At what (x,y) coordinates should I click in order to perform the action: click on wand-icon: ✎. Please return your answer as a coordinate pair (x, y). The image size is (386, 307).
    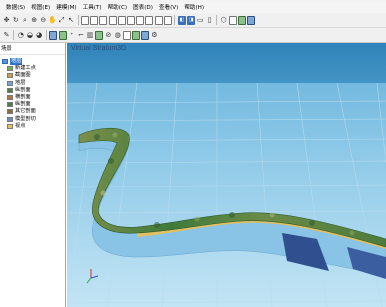
    Looking at the image, I should click on (7, 35).